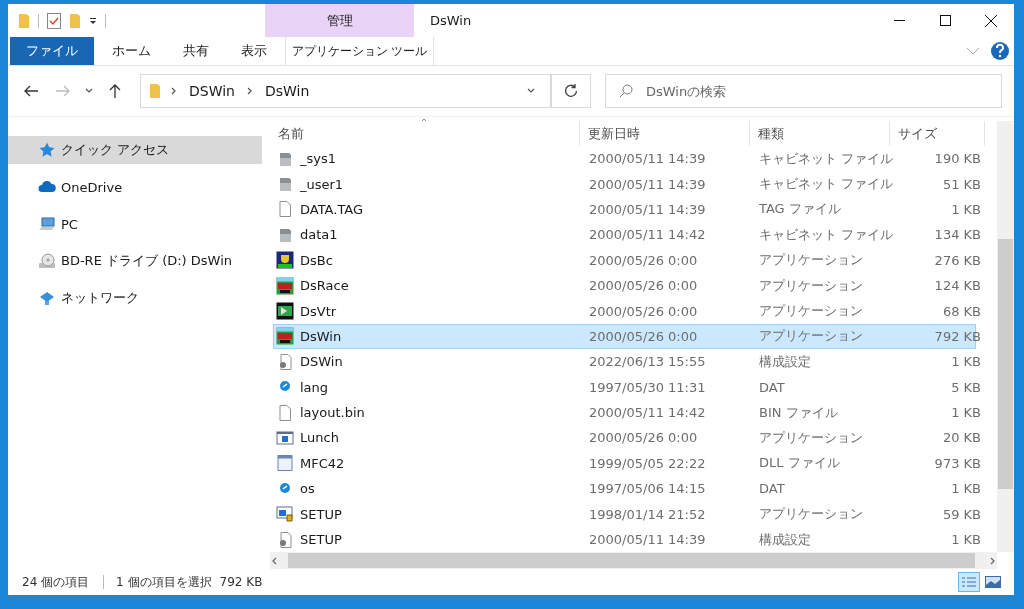 The width and height of the screenshot is (1024, 609). What do you see at coordinates (135, 187) in the screenshot?
I see `navigation-item: OneDrive` at bounding box center [135, 187].